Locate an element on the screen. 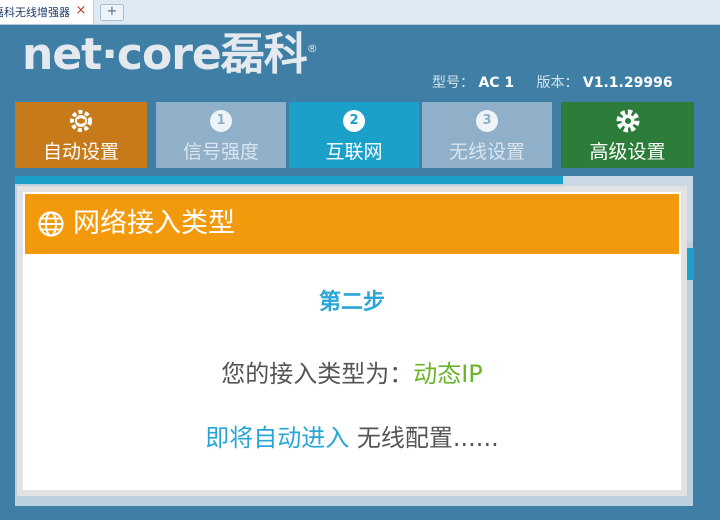  dialog-title: 网络接入类型 is located at coordinates (154, 223).